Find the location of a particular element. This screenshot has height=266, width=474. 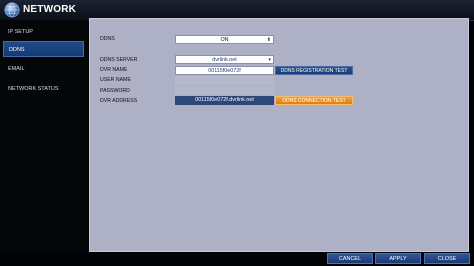

password-field is located at coordinates (224, 90).